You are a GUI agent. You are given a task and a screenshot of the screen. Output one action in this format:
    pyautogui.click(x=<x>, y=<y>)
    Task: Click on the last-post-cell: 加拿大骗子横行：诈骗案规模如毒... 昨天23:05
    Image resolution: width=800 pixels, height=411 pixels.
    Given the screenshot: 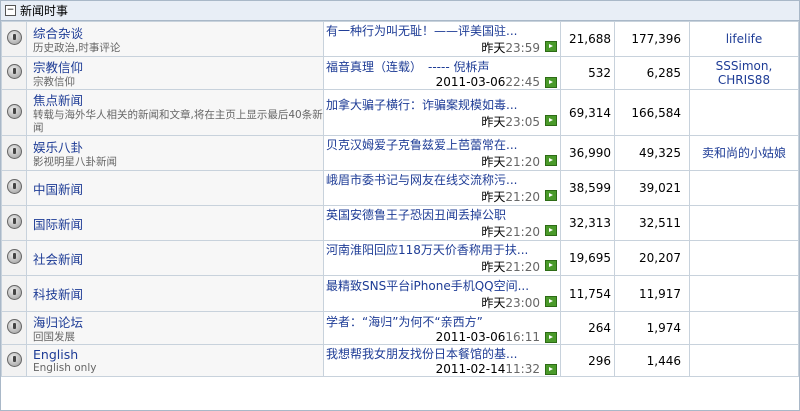 What is the action you would take?
    pyautogui.click(x=442, y=112)
    